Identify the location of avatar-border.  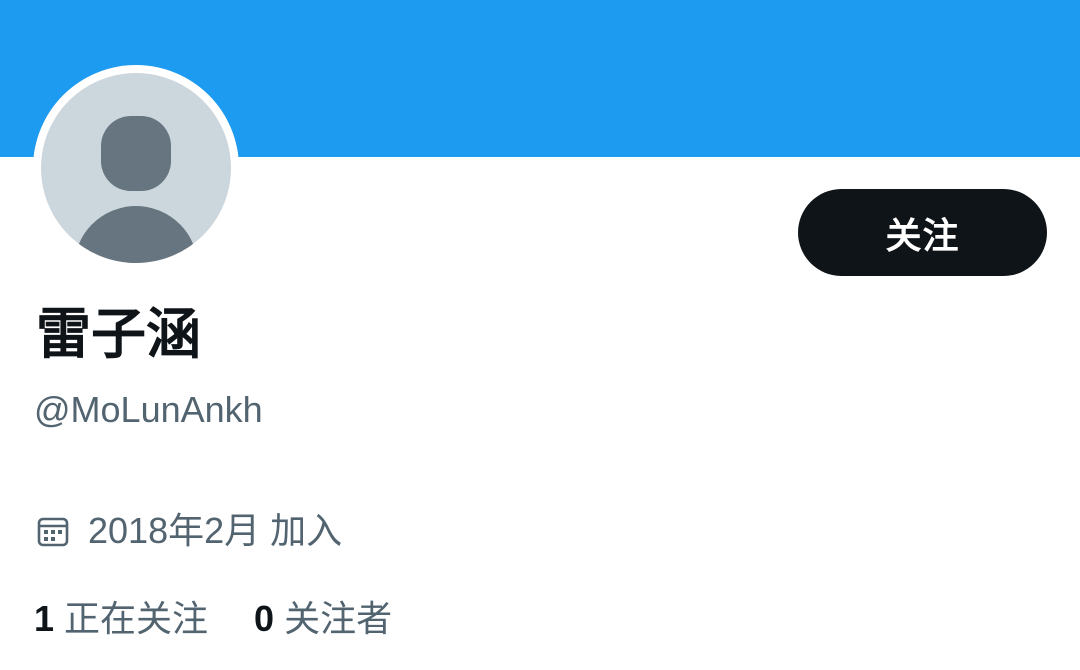
(136, 168).